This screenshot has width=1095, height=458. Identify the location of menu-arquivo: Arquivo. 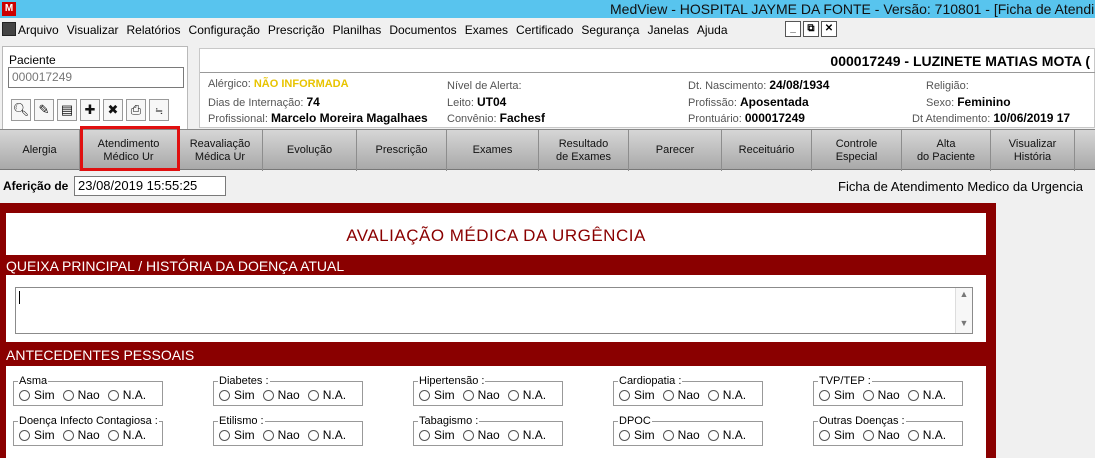
(41, 30).